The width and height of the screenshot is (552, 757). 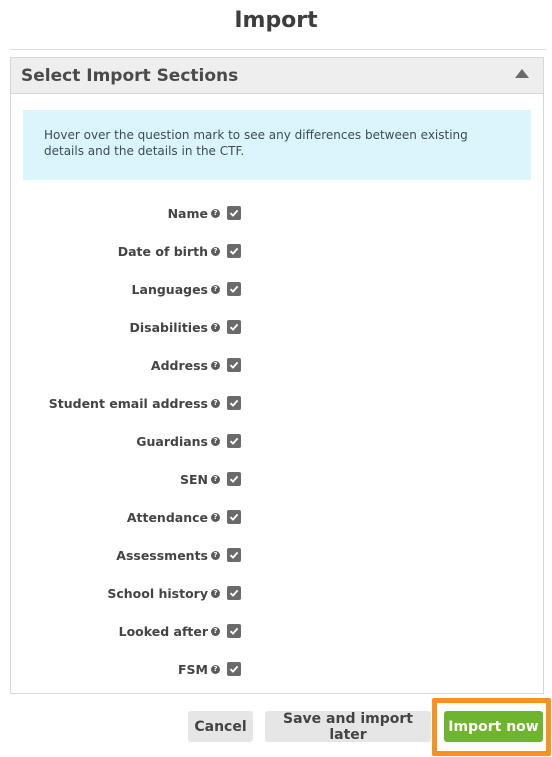 I want to click on section-label: Name, so click(x=187, y=213).